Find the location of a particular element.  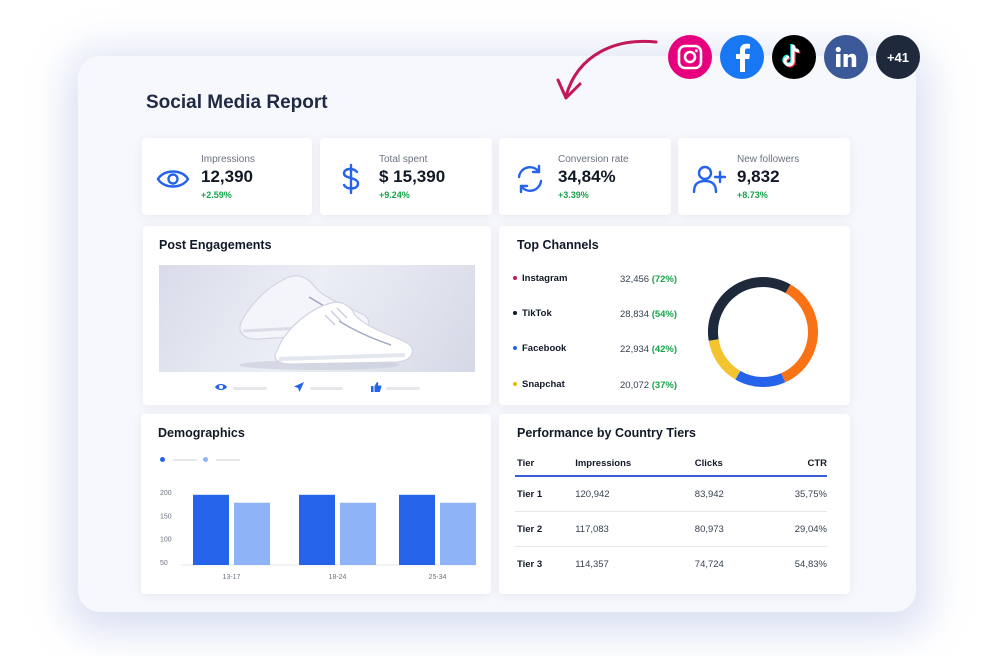

channels-donut-chart is located at coordinates (763, 332).